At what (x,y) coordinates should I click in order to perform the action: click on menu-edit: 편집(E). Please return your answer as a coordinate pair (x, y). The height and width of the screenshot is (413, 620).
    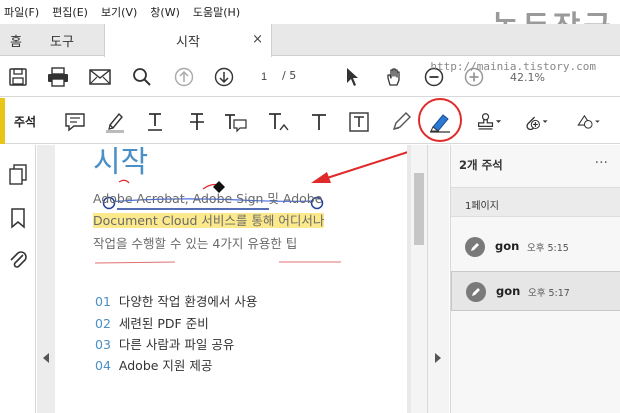
    Looking at the image, I should click on (70, 12).